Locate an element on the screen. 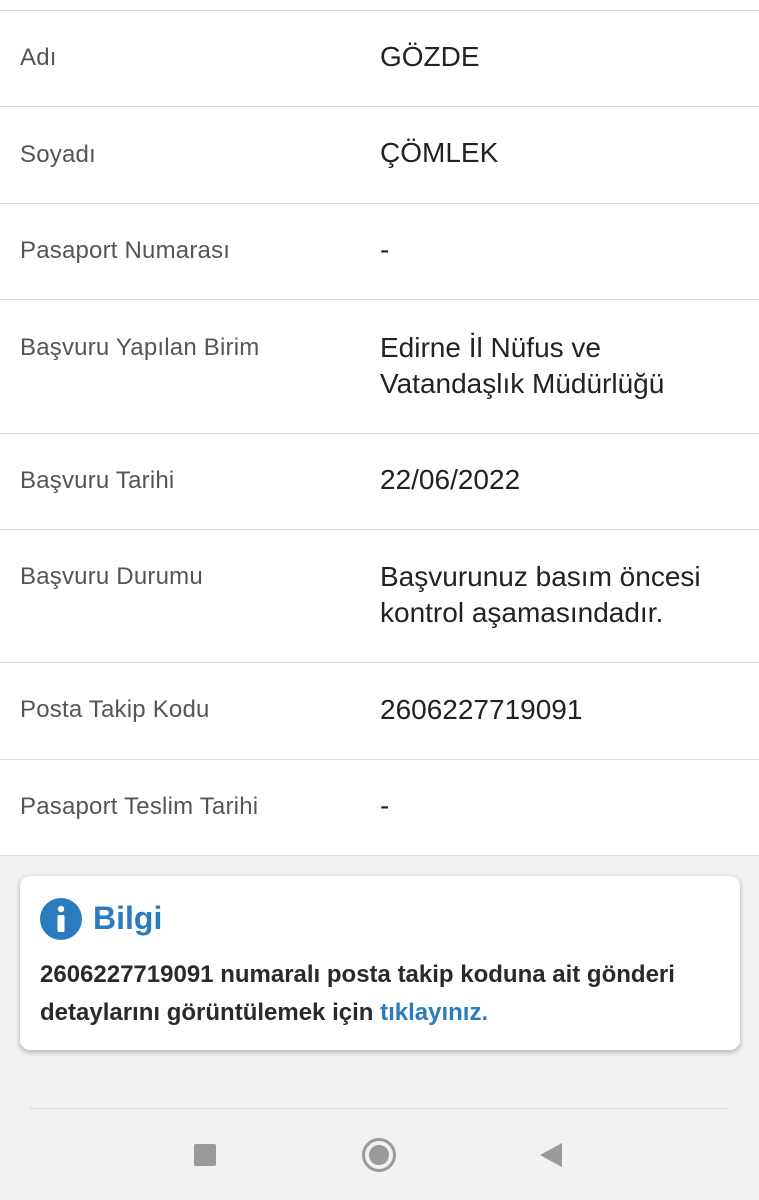 The image size is (759, 1200). detail-label: Başvuru Durumu is located at coordinates (111, 576).